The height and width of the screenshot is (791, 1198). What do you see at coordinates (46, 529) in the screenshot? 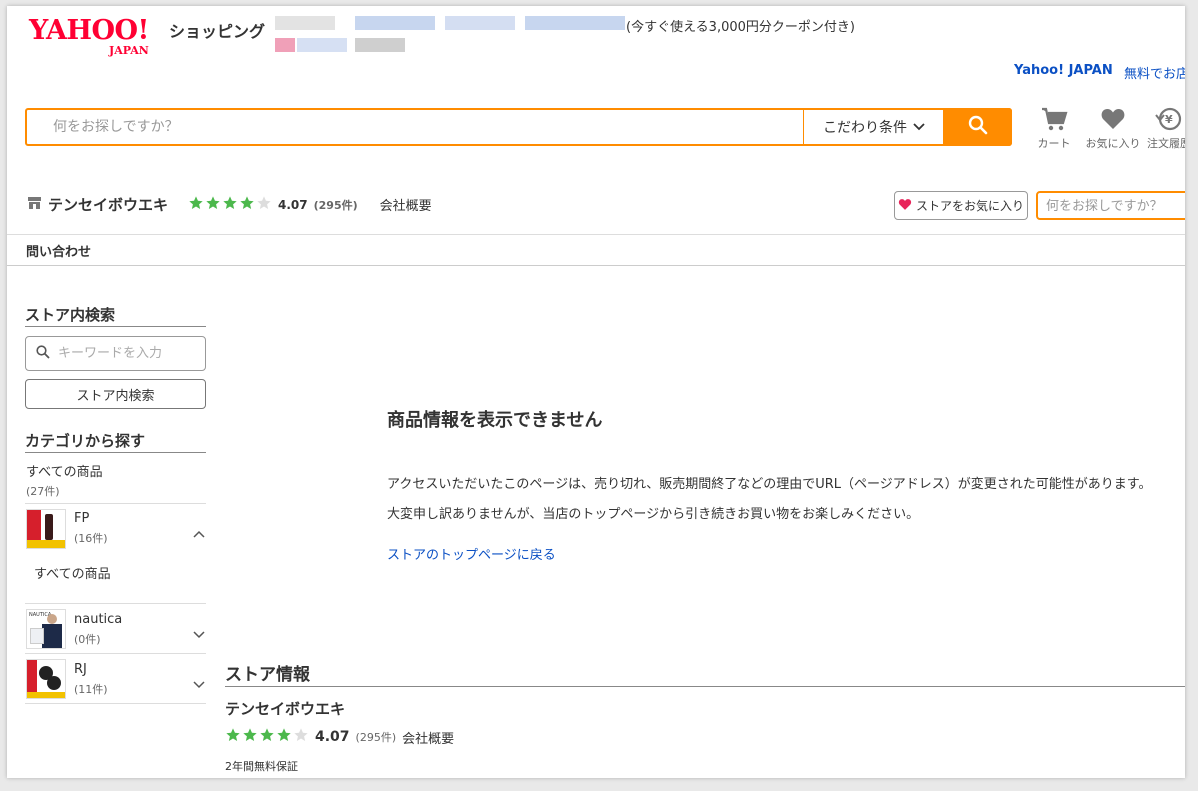
I see `category-thumbnail-fp` at bounding box center [46, 529].